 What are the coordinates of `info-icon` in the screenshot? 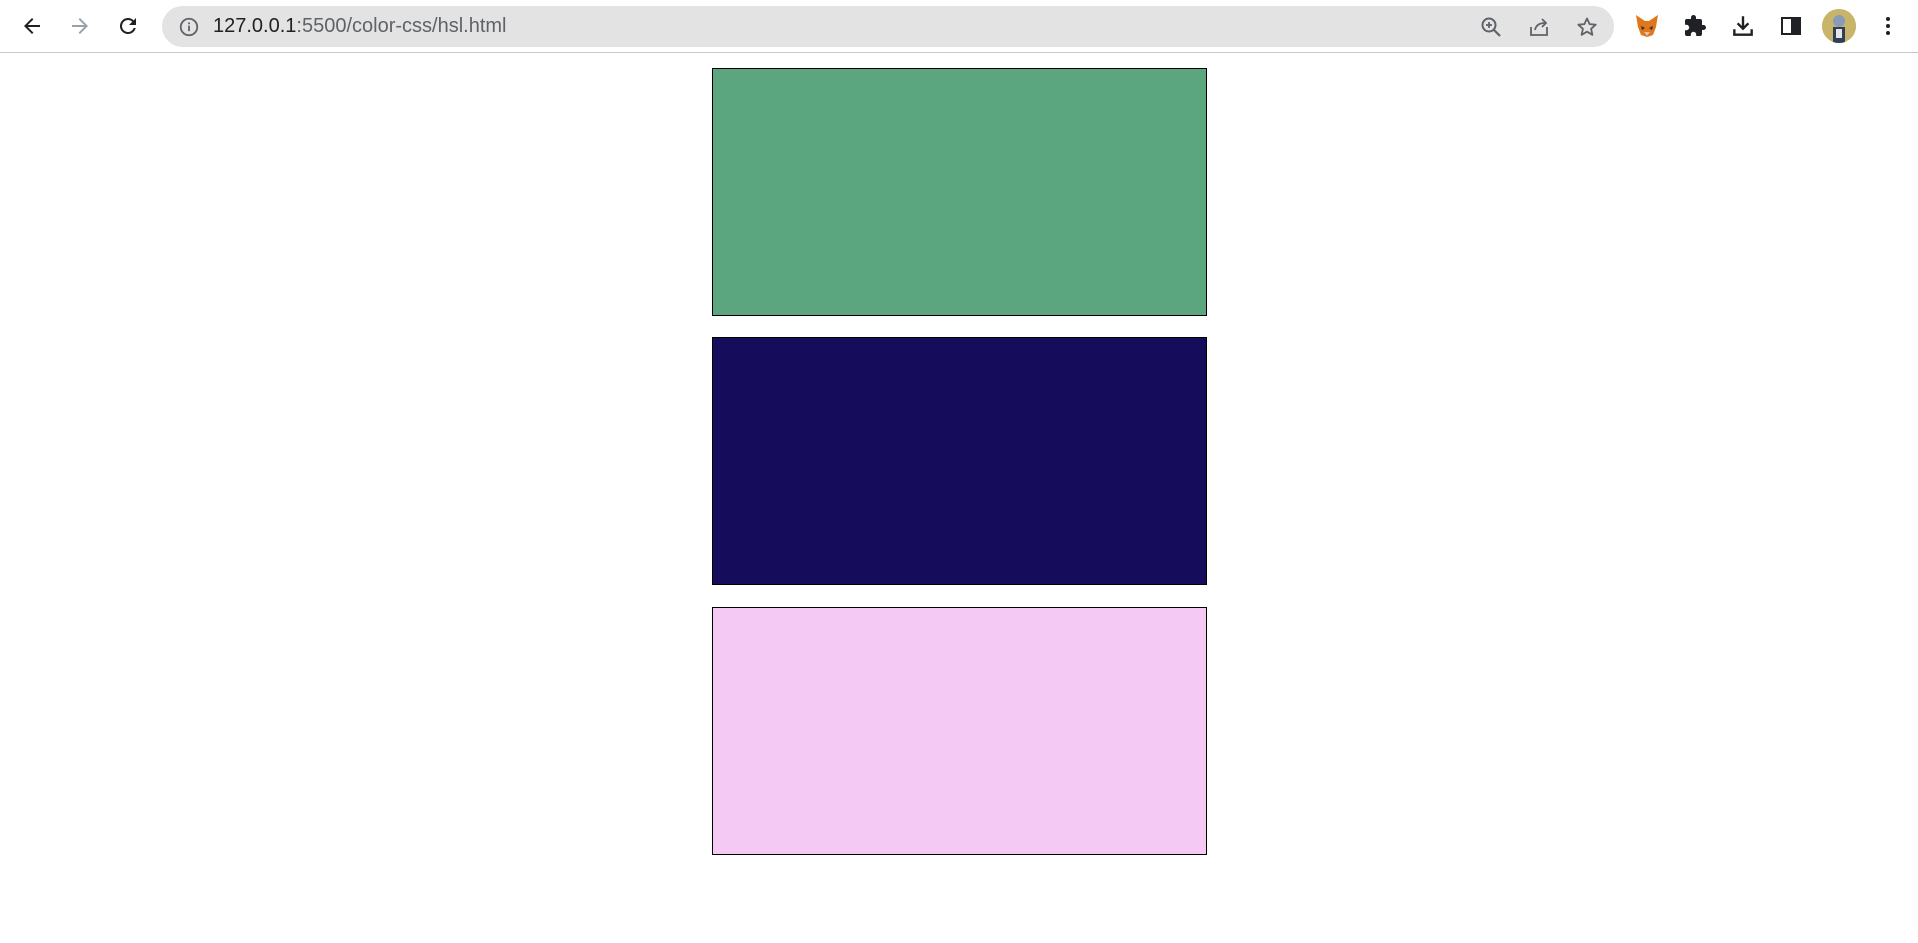 It's located at (189, 27).